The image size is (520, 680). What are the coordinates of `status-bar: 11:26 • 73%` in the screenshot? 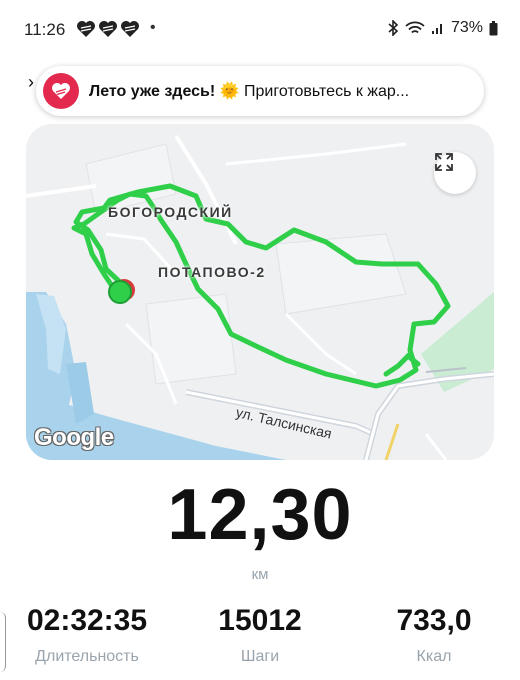 It's located at (260, 30).